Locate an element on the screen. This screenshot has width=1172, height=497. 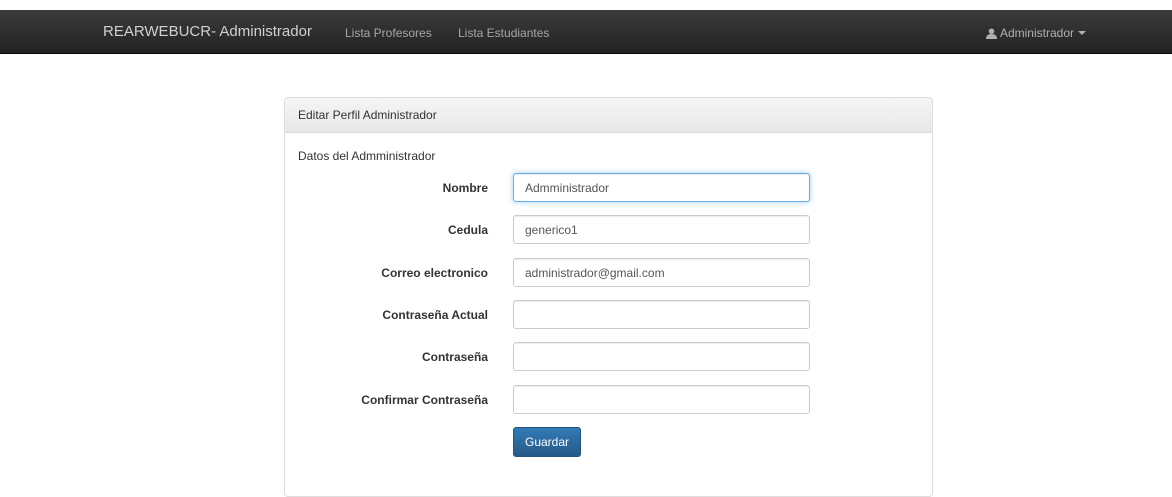
user-icon is located at coordinates (991, 33).